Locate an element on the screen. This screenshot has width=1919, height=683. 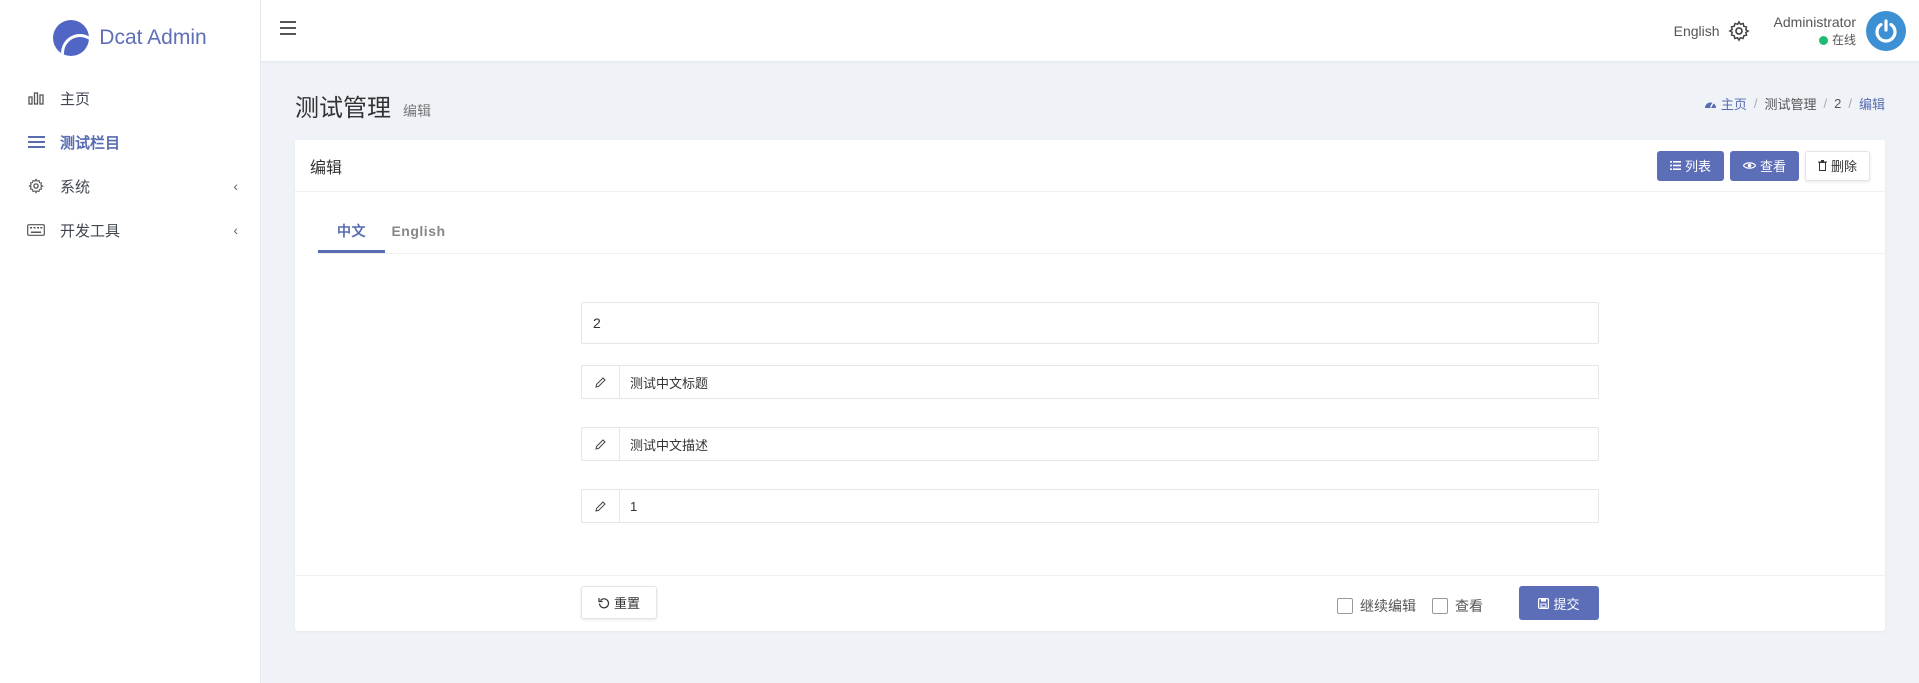
id-field: 2 is located at coordinates (1090, 323).